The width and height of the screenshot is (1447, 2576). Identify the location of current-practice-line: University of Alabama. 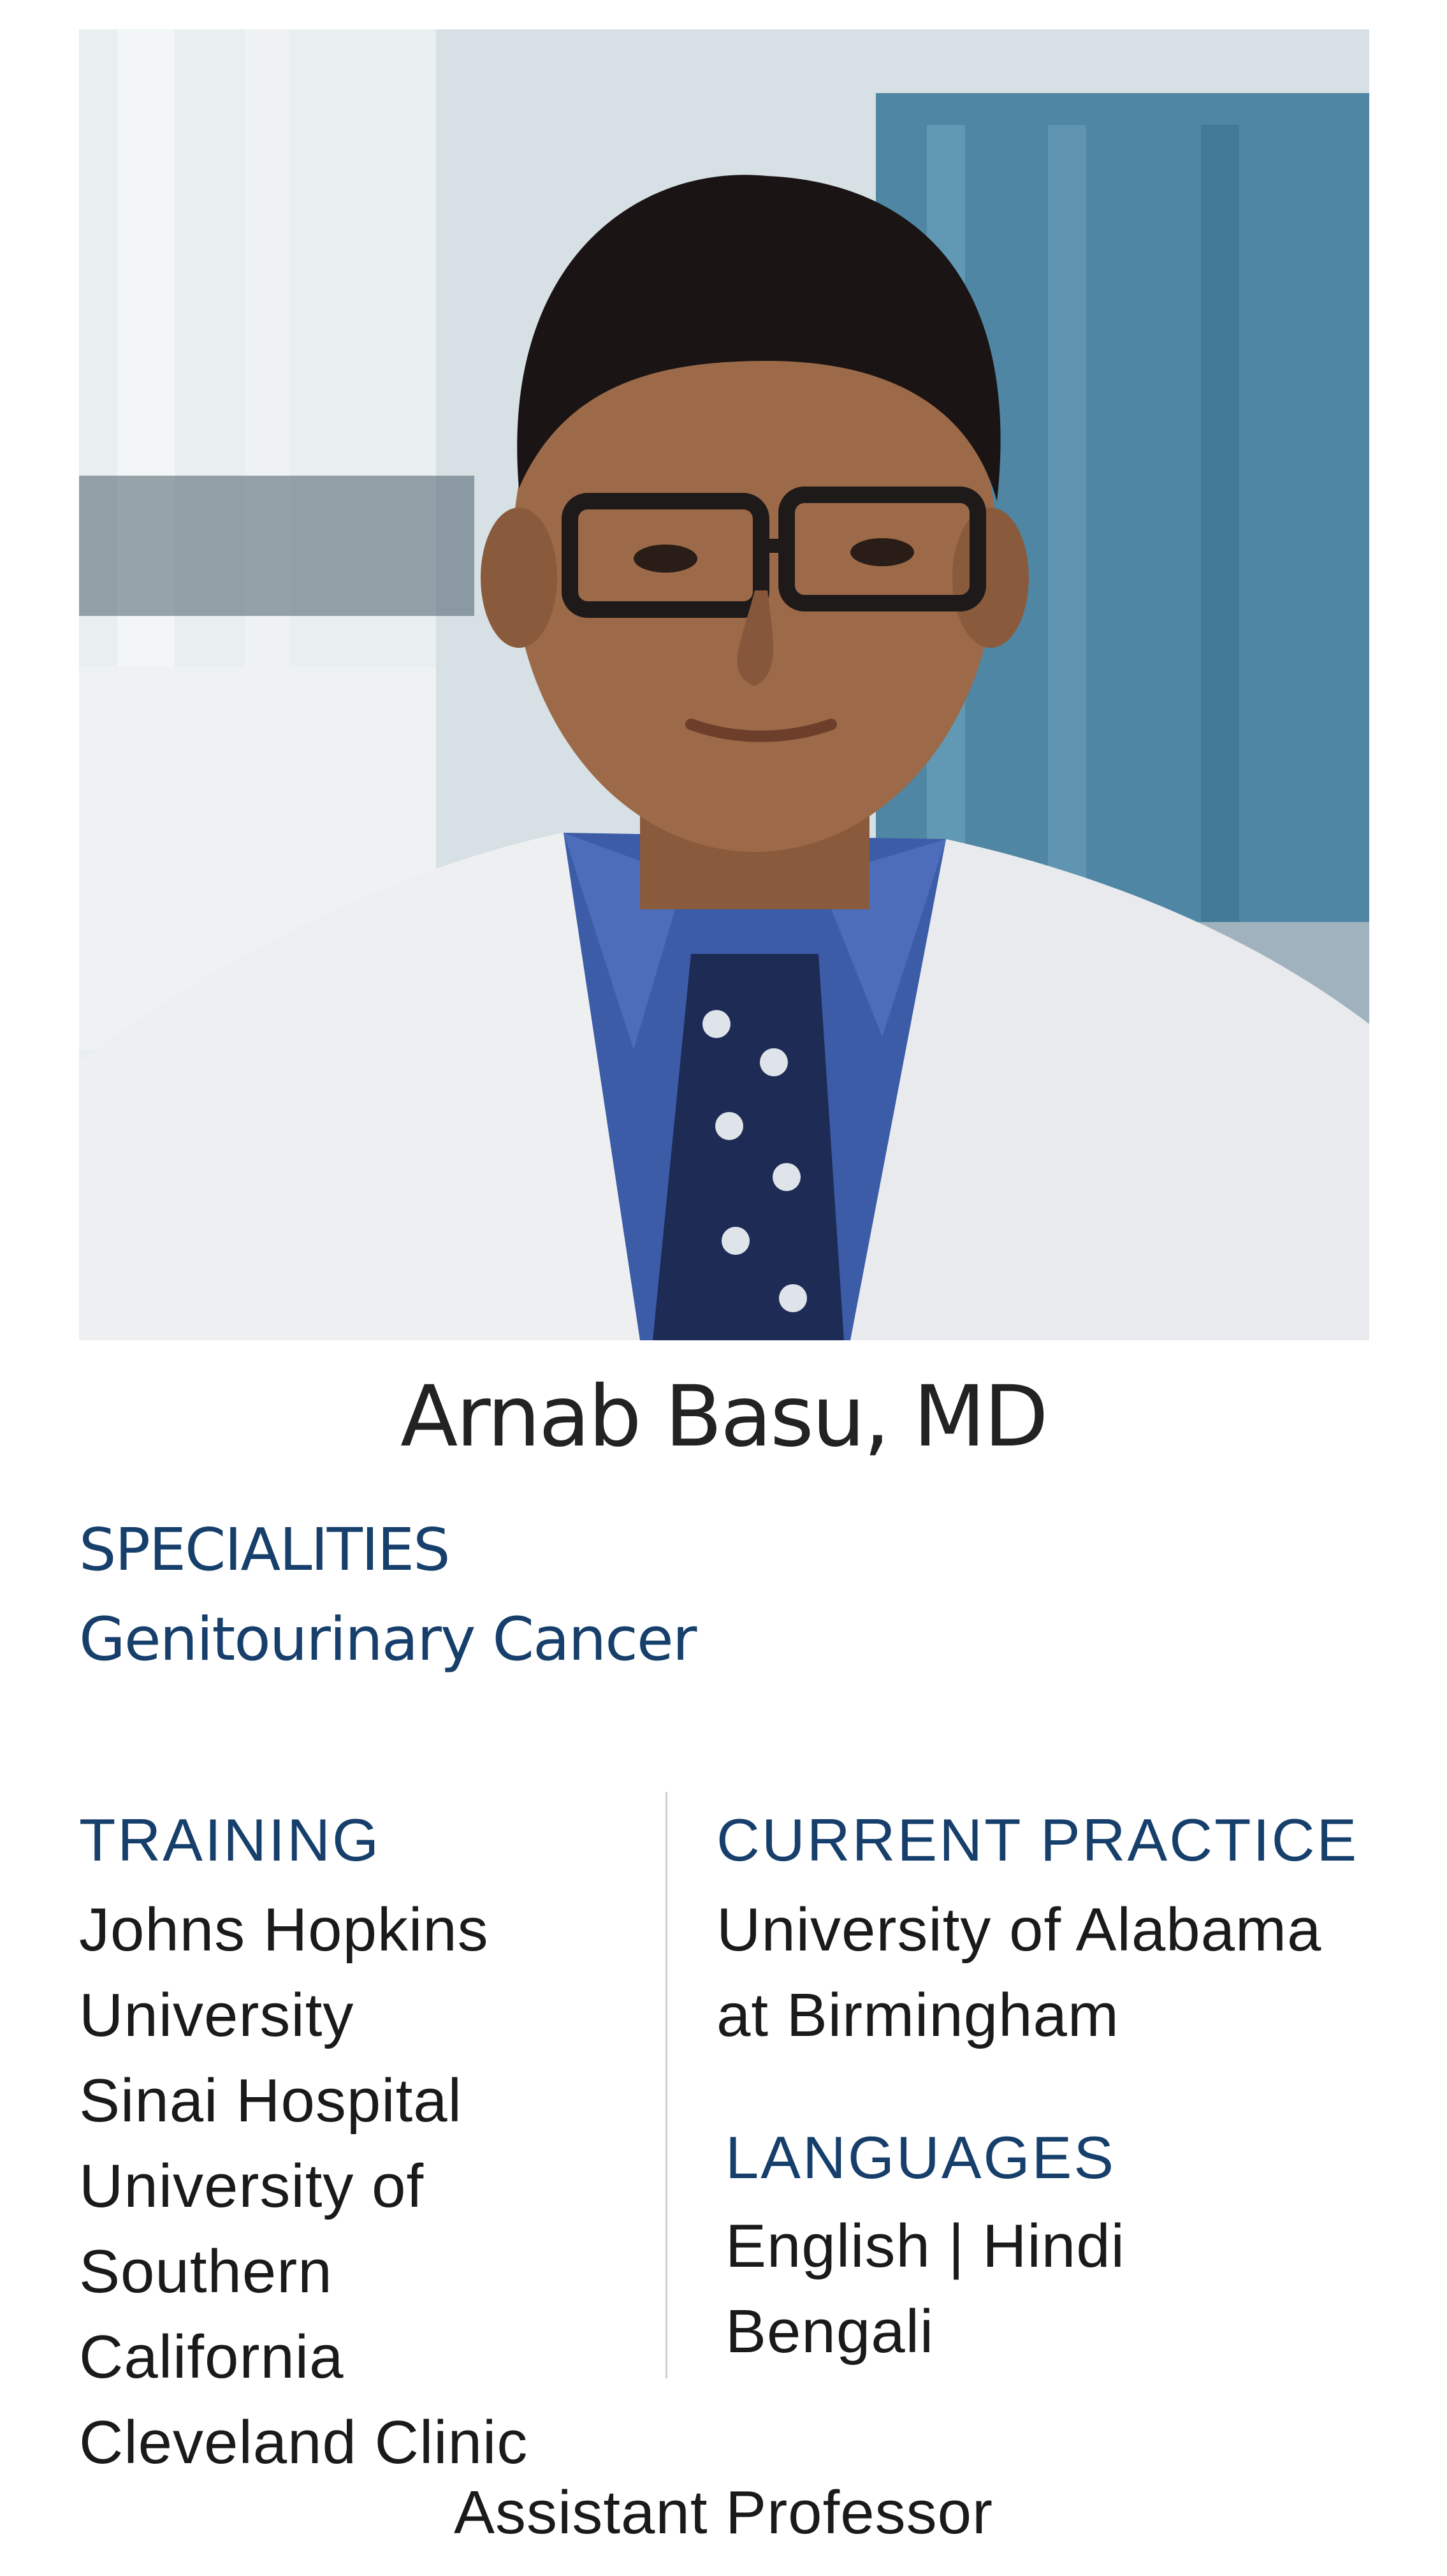
(1019, 1930).